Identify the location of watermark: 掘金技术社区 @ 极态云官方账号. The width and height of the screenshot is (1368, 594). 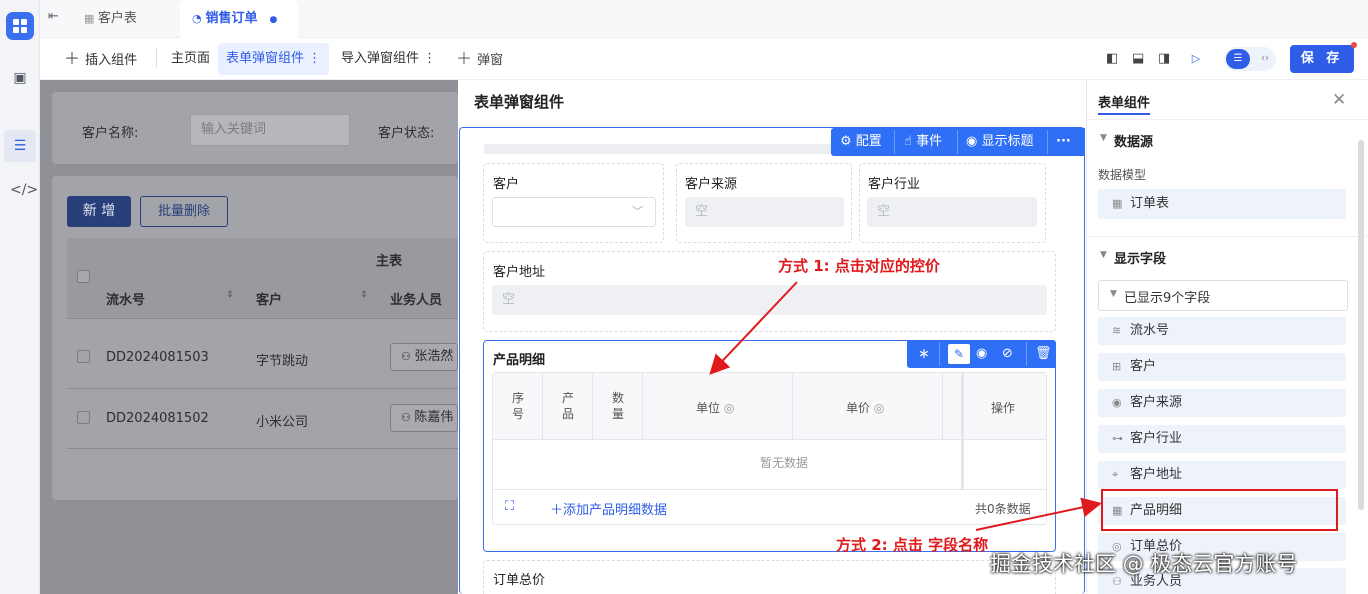
(1144, 564).